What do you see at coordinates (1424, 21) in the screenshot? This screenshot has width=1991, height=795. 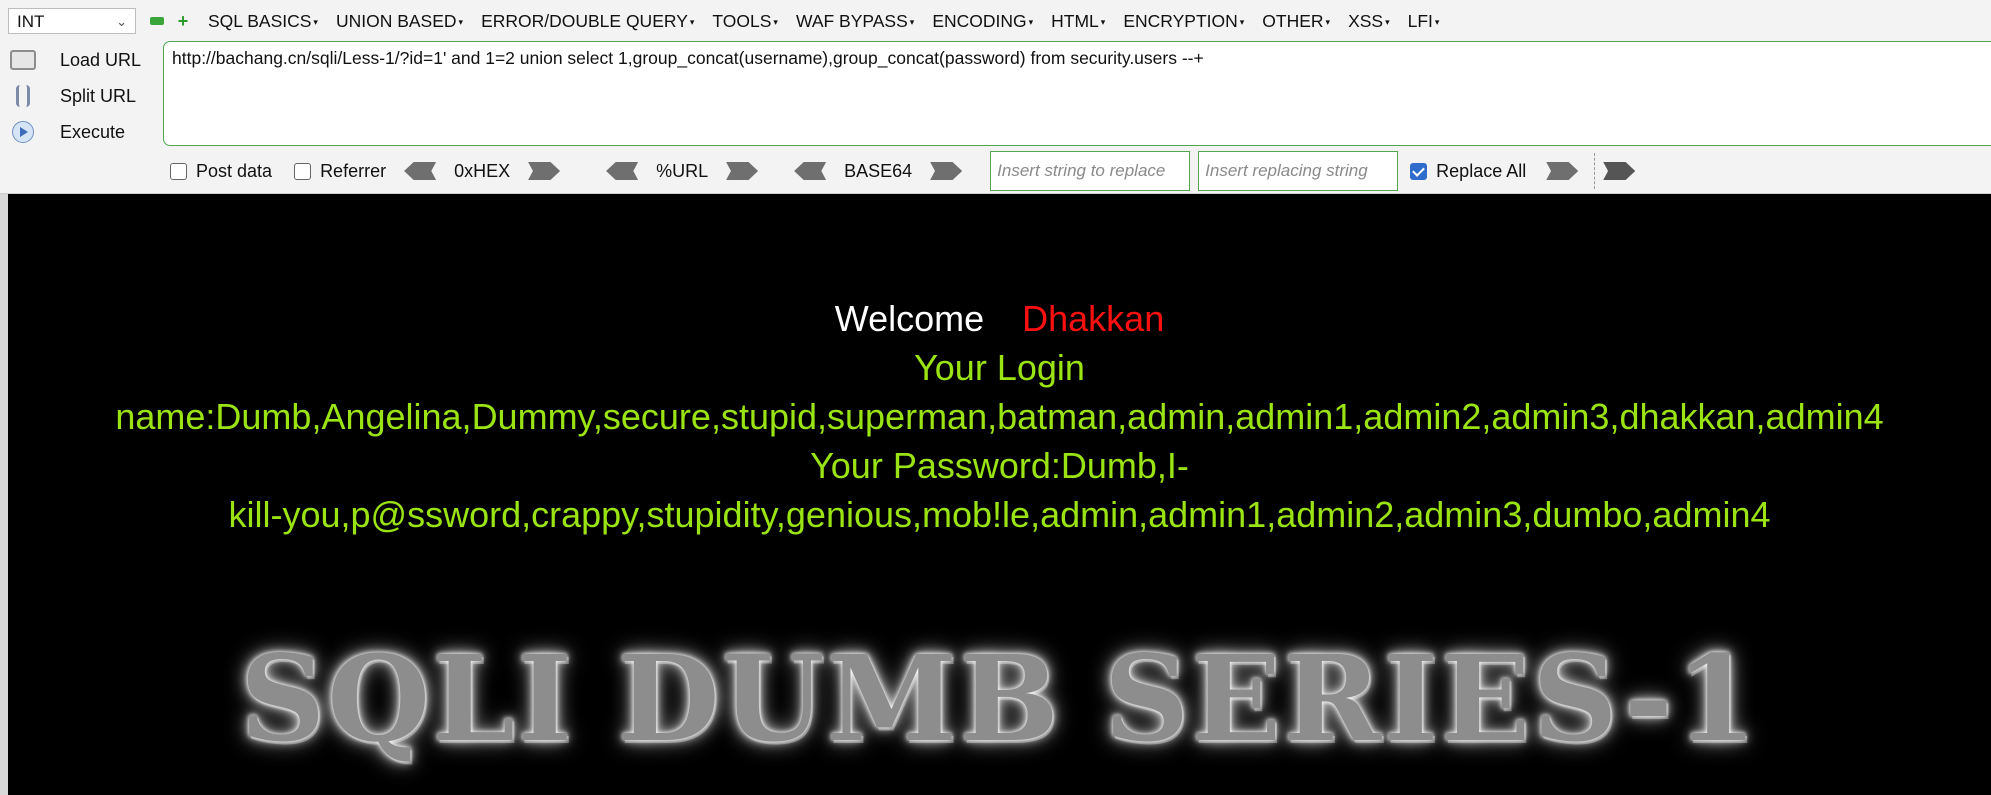 I see `menu-lfi: LFI ▾` at bounding box center [1424, 21].